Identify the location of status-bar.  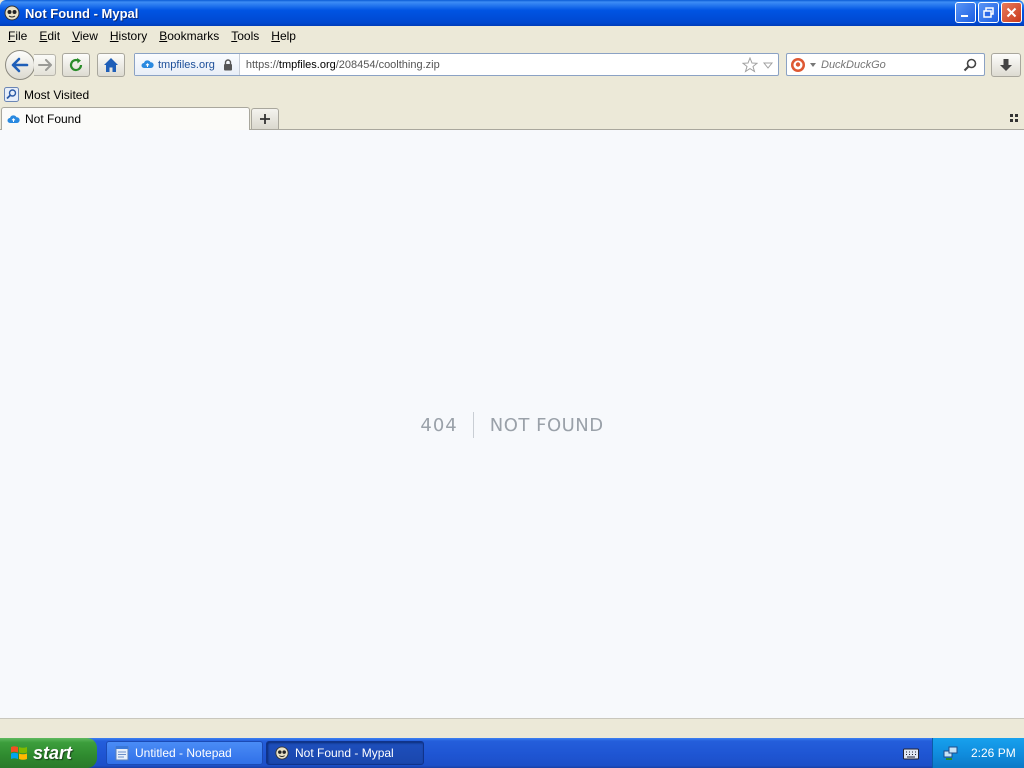
(512, 728).